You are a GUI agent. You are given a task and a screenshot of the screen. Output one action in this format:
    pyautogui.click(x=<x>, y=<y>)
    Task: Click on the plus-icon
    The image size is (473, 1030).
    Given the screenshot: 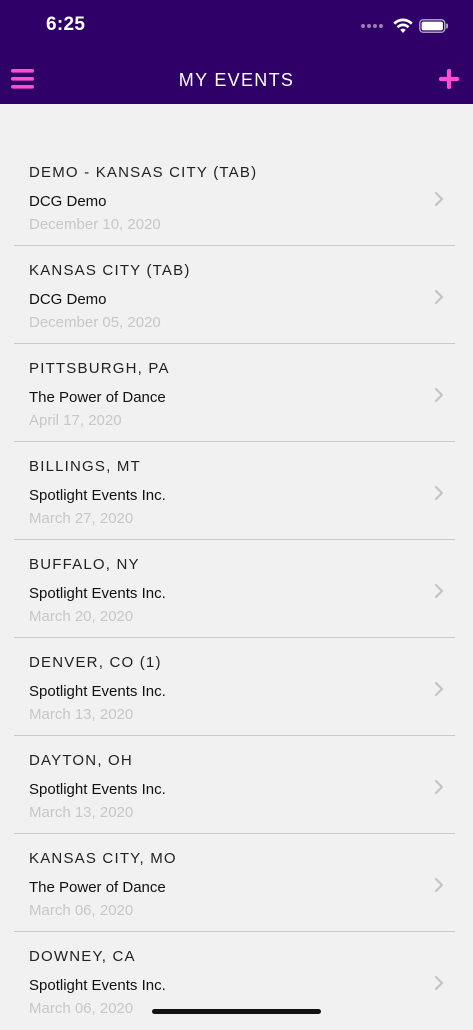 What is the action you would take?
    pyautogui.click(x=449, y=79)
    